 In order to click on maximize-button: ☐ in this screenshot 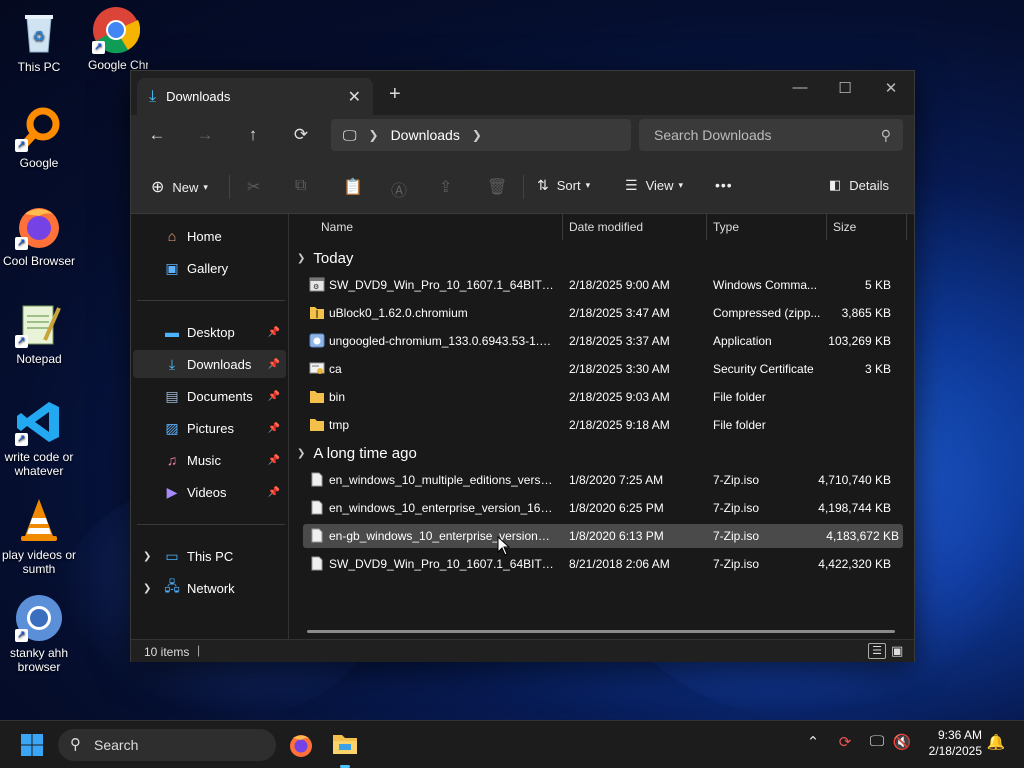, I will do `click(845, 88)`.